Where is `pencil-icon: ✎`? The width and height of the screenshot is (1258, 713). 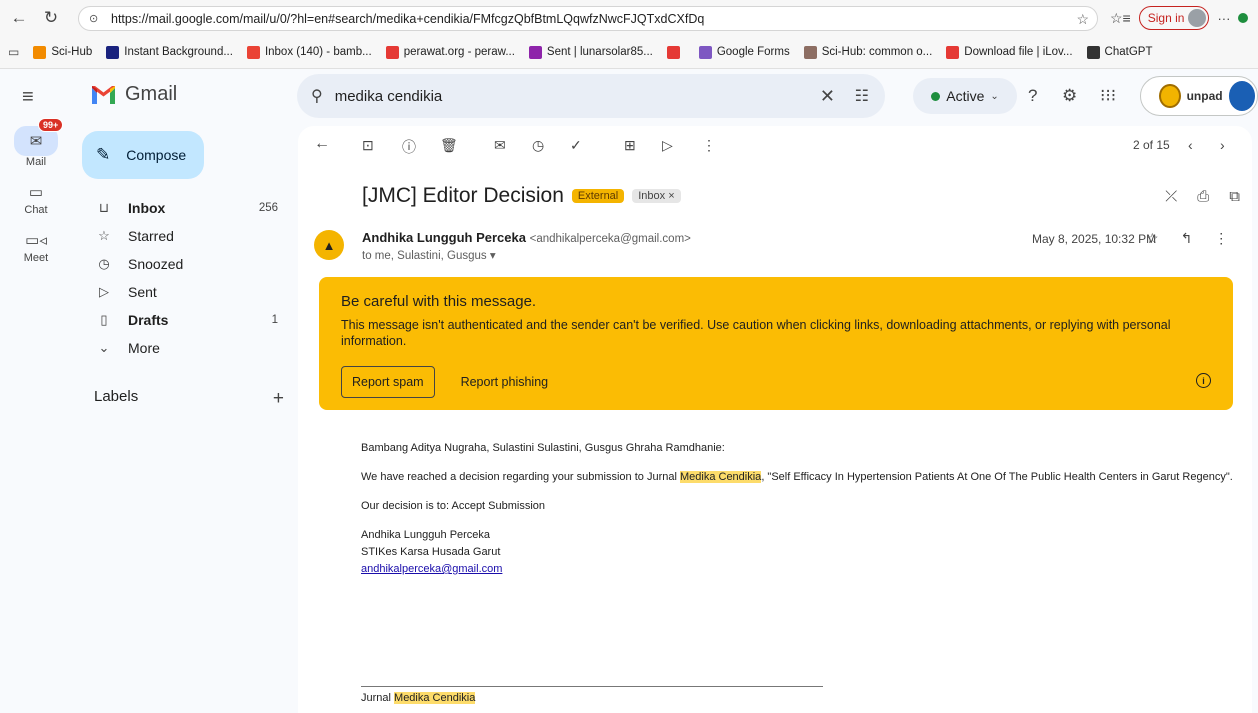
pencil-icon: ✎ is located at coordinates (103, 154).